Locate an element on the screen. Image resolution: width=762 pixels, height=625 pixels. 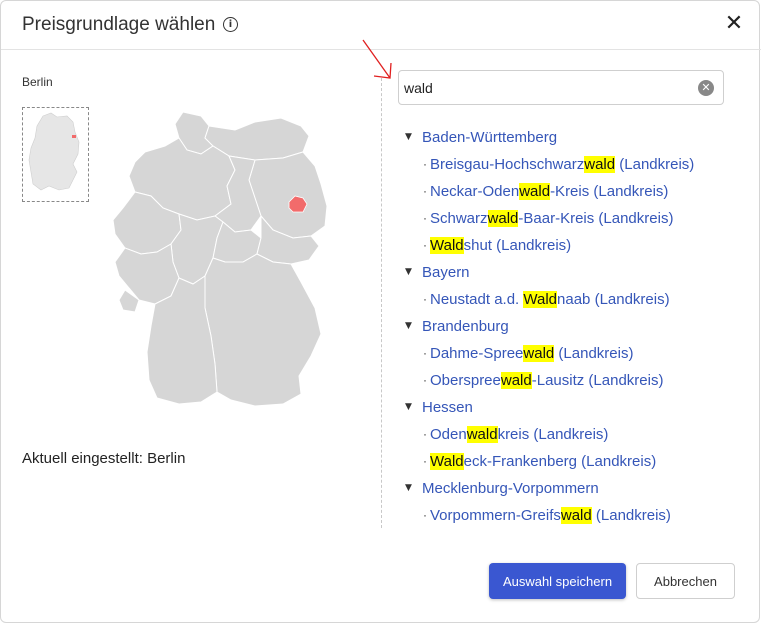
tree-state-label: Bayern is located at coordinates (446, 272).